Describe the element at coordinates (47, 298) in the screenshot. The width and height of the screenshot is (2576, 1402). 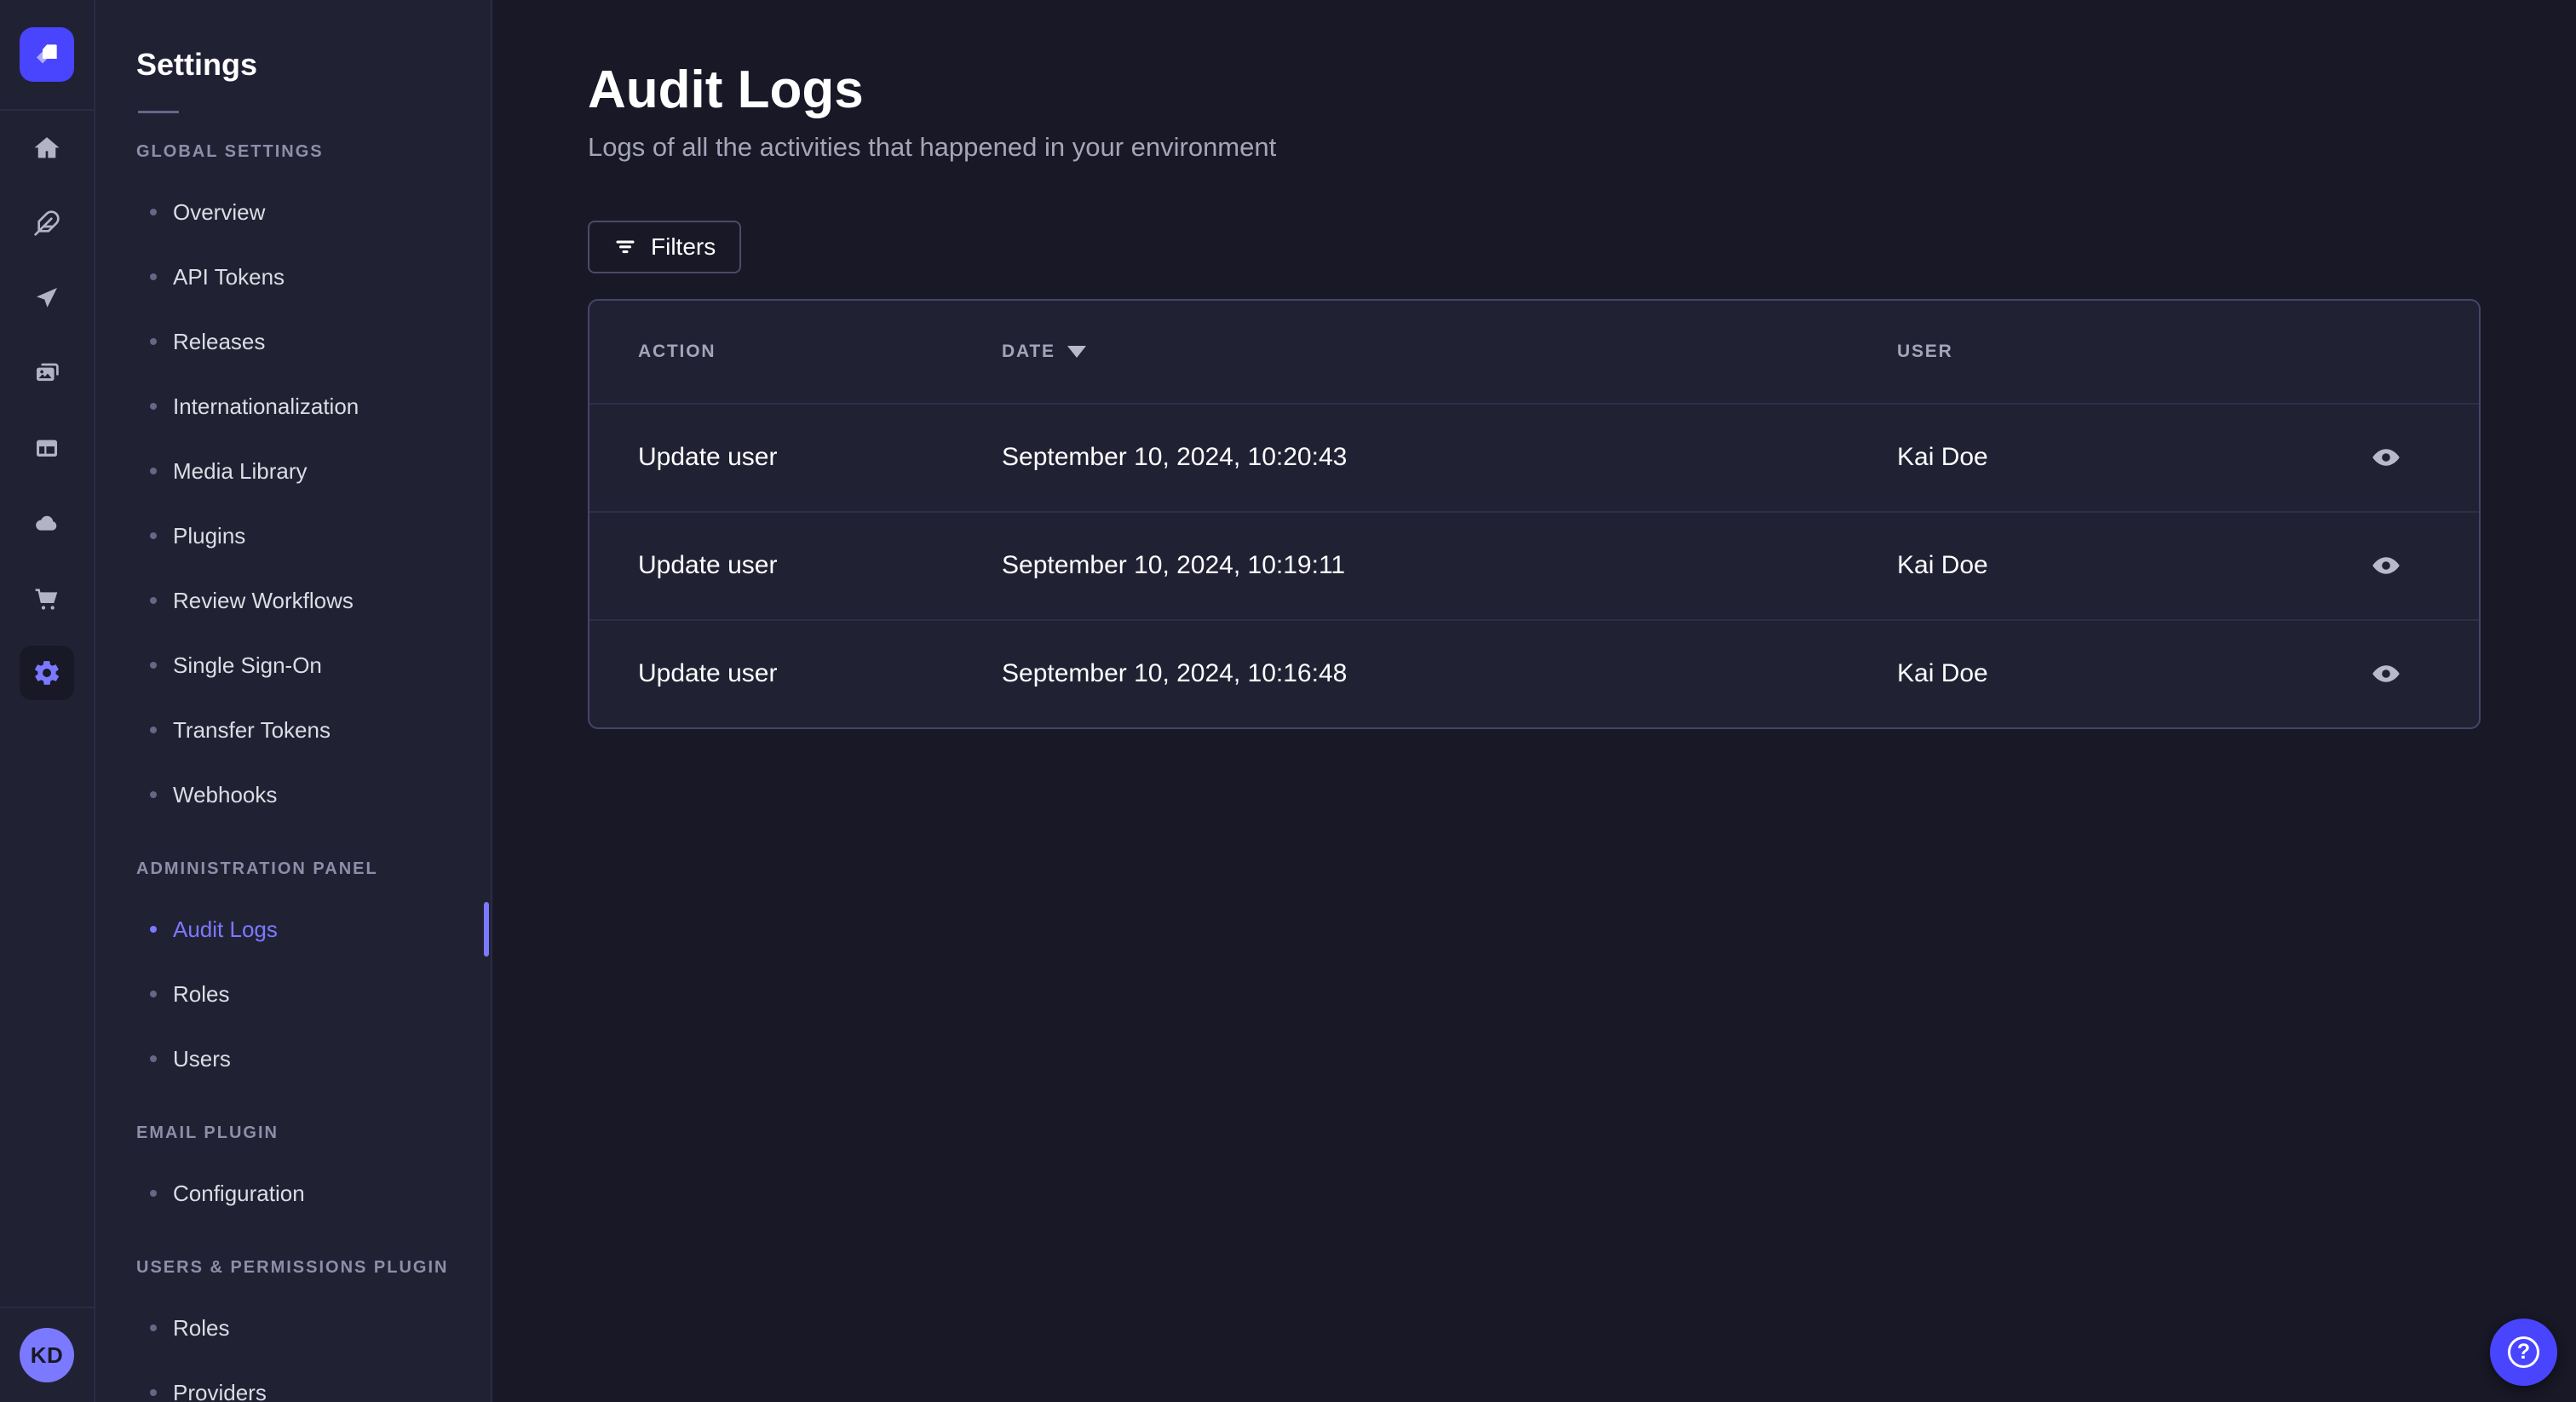
I see `paper-plane-icon` at that location.